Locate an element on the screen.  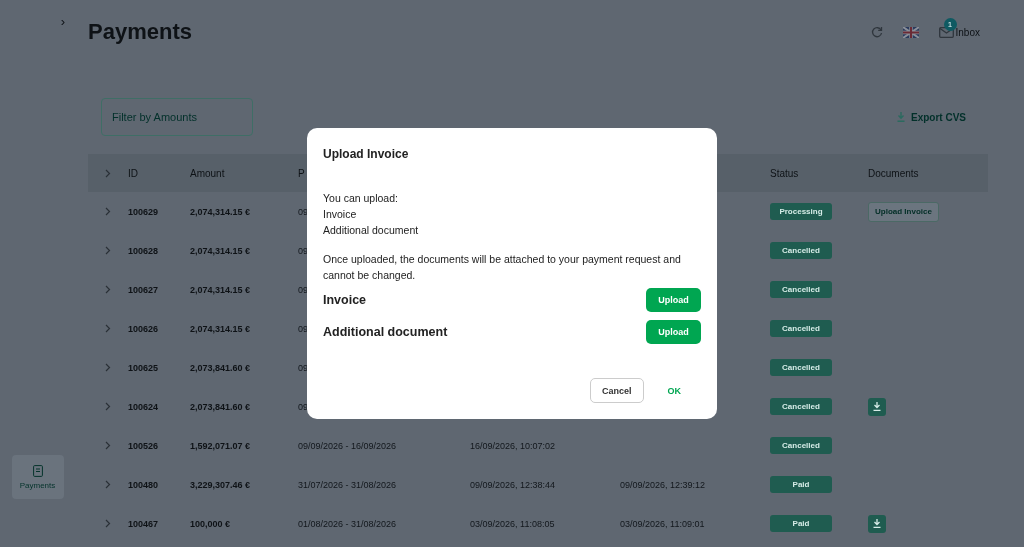
table-cell: 09/09/2026, 12:38:44 is located at coordinates (513, 484).